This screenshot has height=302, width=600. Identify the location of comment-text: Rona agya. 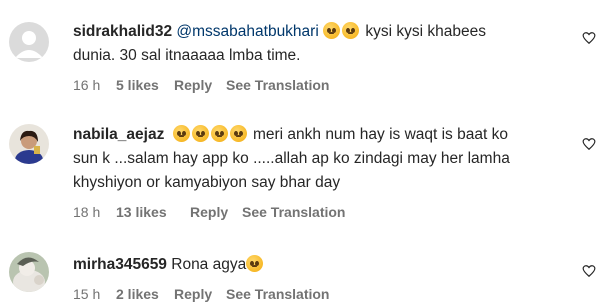
(209, 264).